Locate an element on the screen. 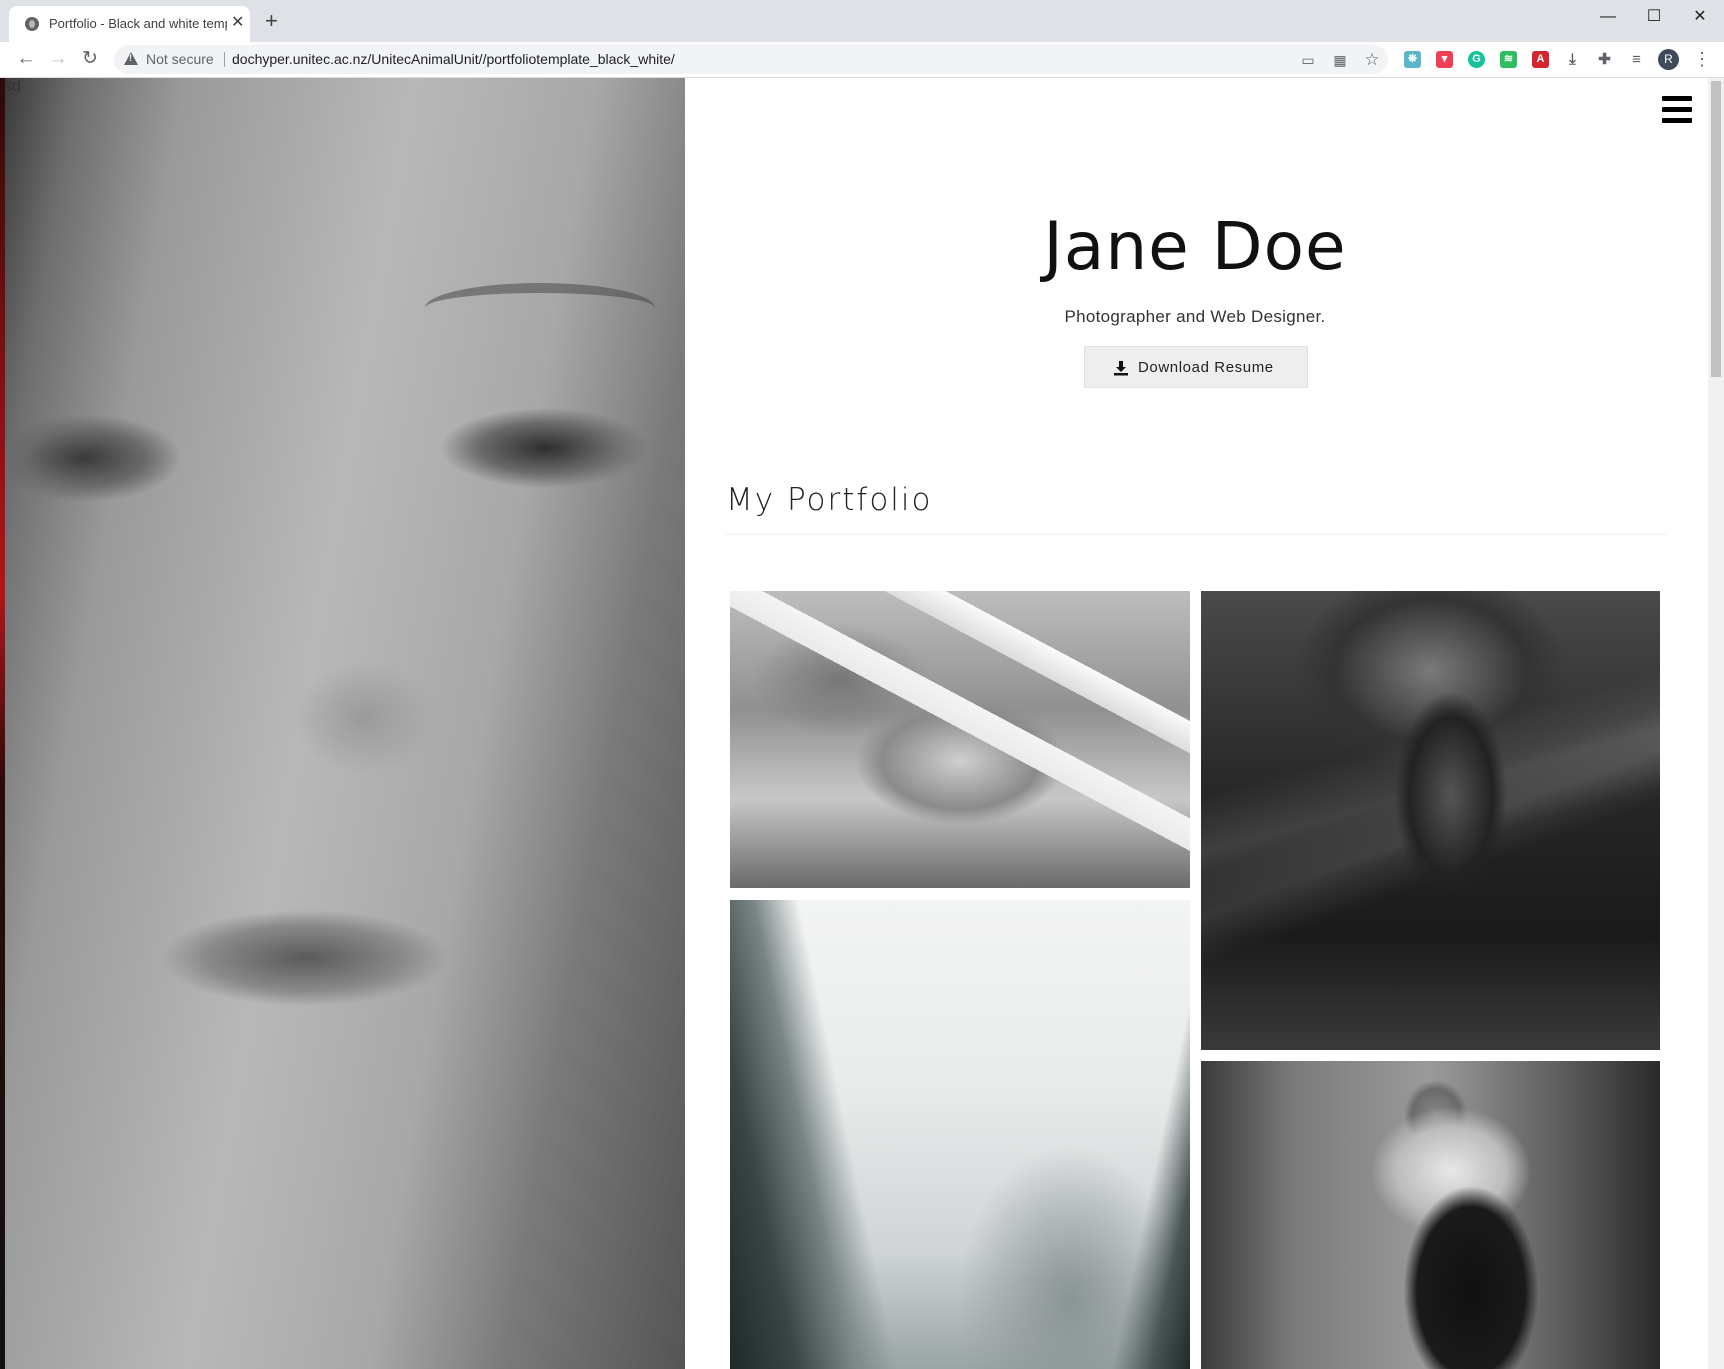  warning-icon is located at coordinates (131, 58).